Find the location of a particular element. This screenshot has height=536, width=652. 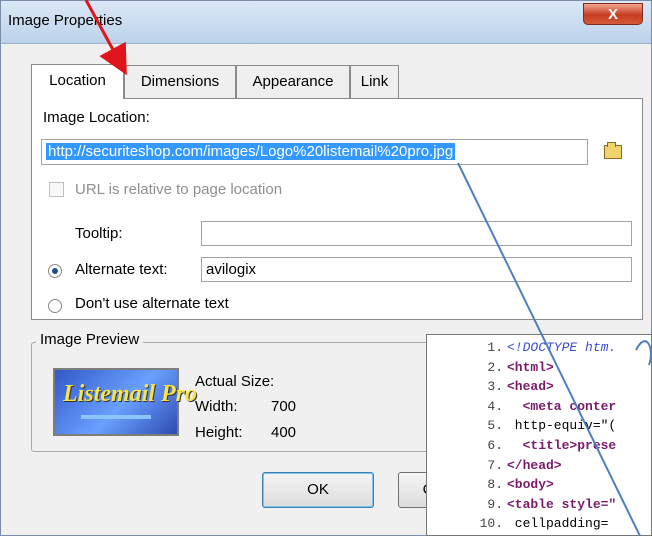

height-value: 400 is located at coordinates (284, 432).